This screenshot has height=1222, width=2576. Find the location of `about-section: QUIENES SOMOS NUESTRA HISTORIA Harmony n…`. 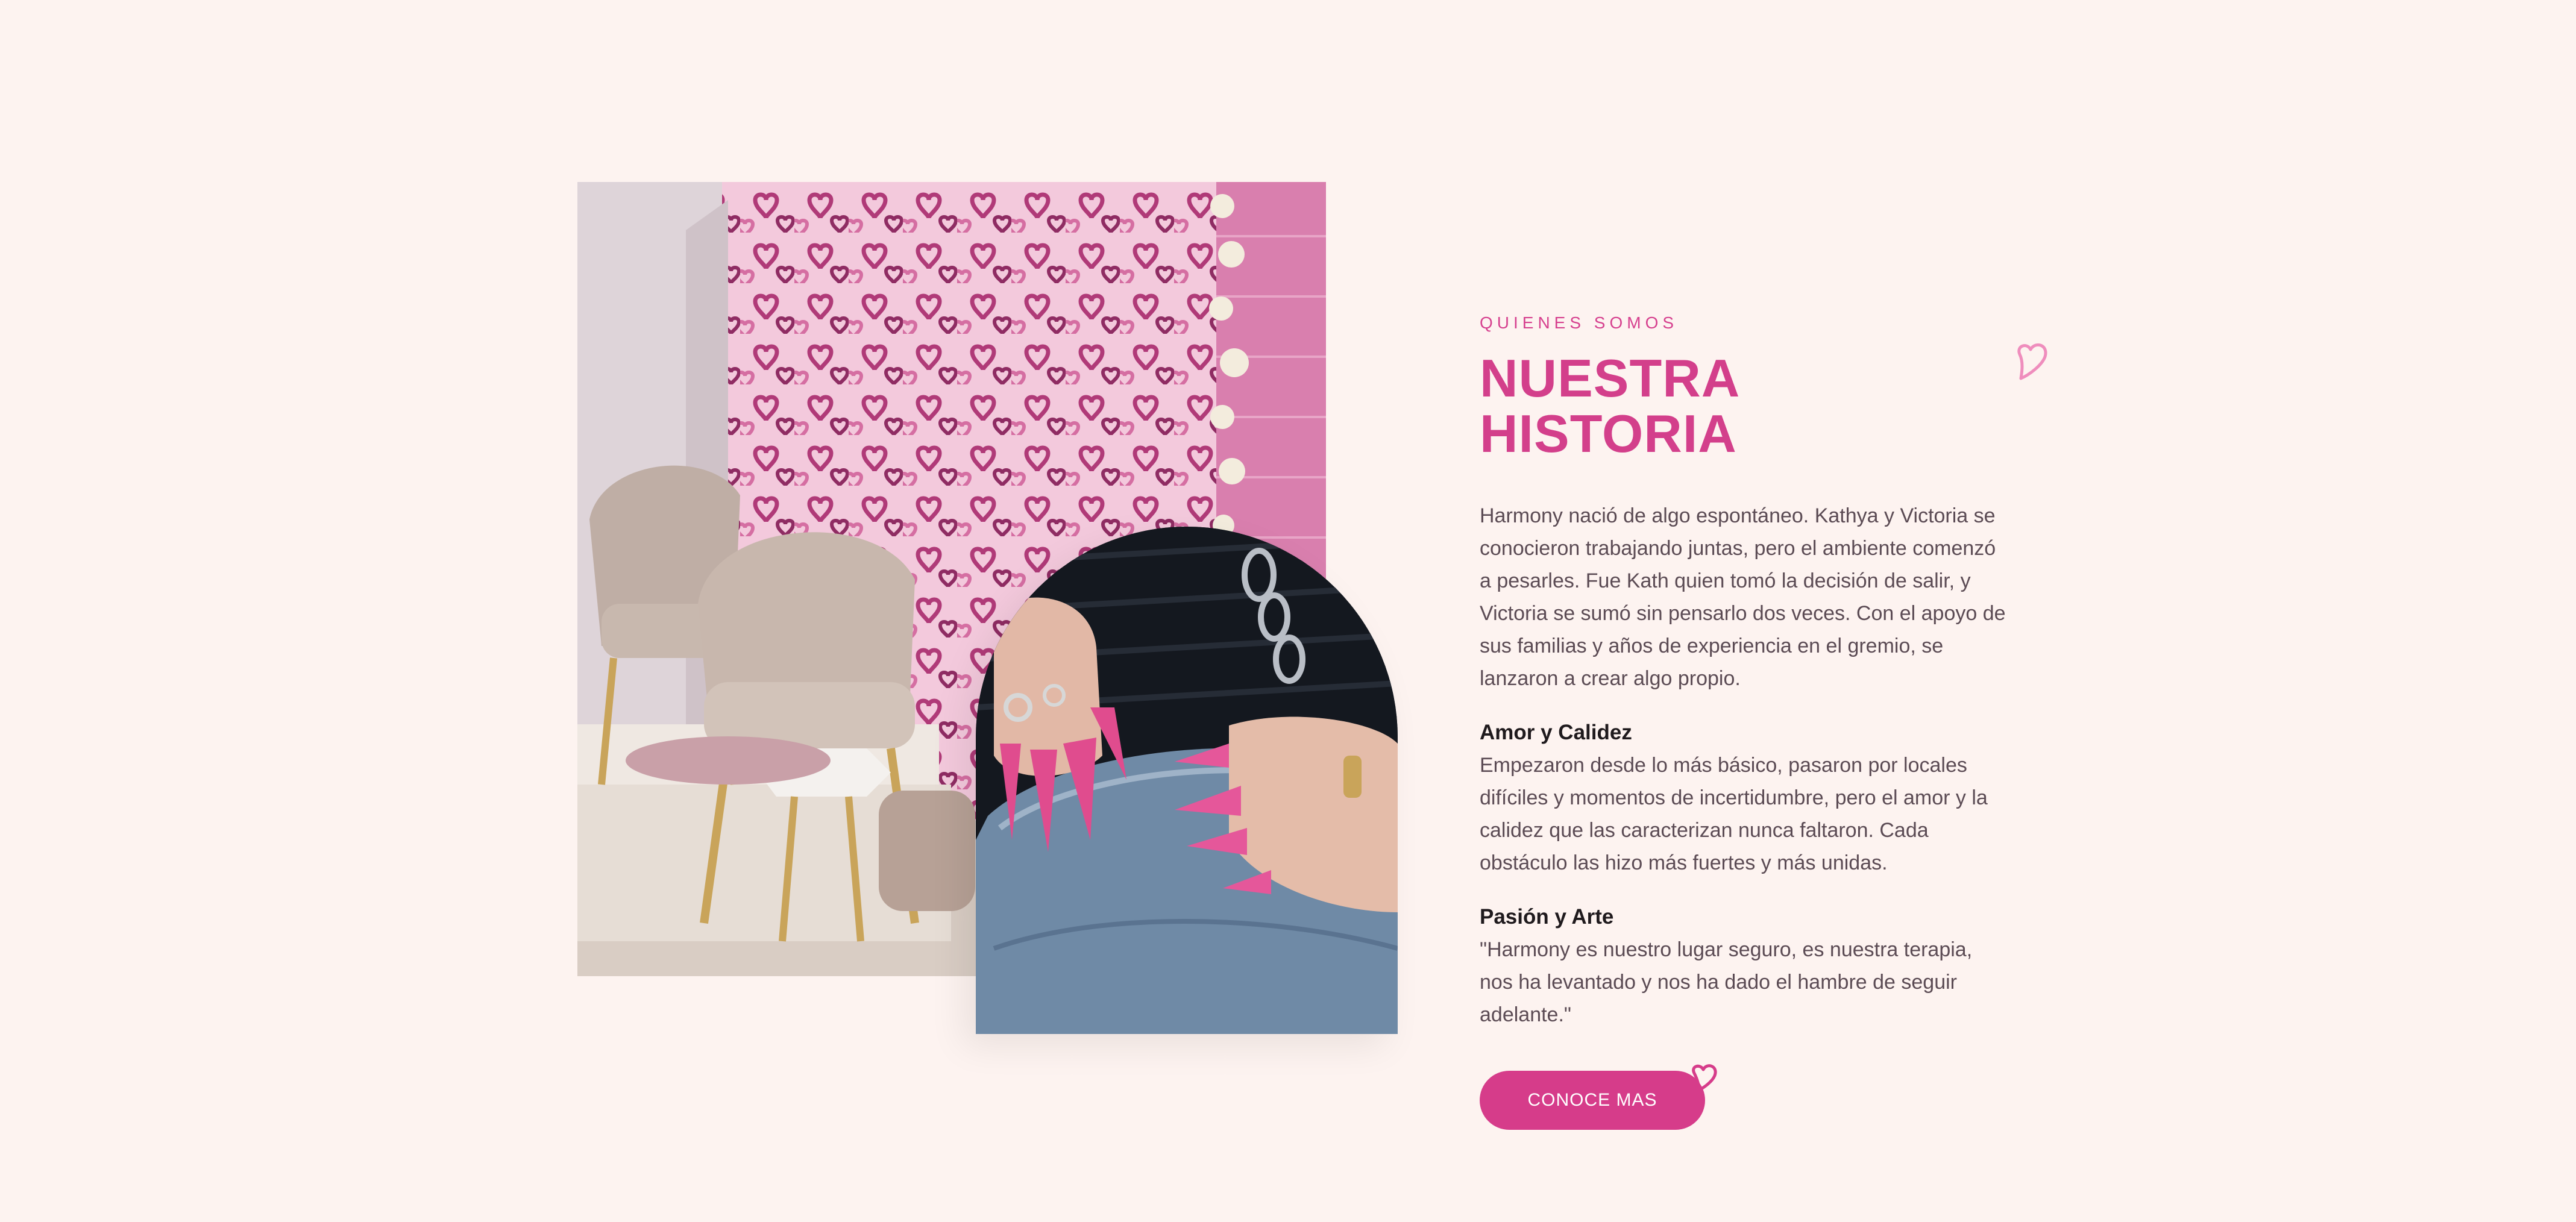

about-section: QUIENES SOMOS NUESTRA HISTORIA Harmony n… is located at coordinates (1763, 721).